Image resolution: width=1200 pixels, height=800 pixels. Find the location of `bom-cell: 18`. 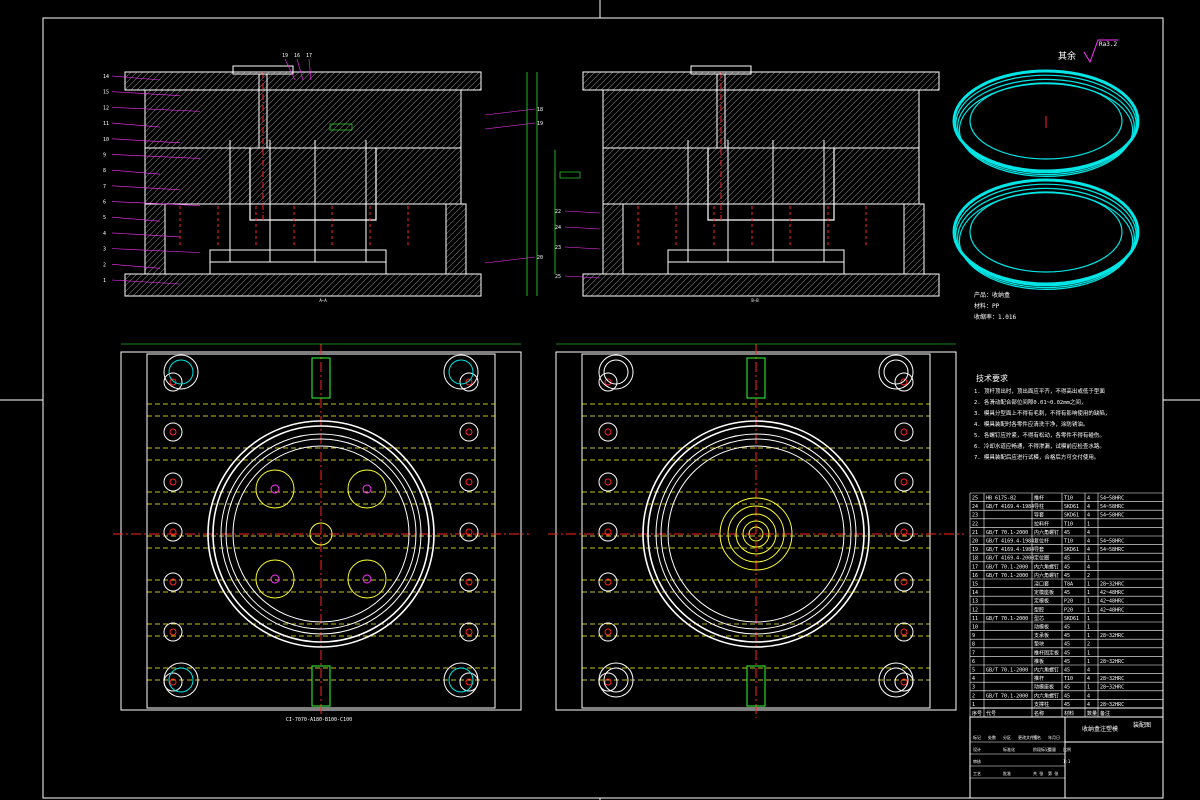

bom-cell: 18 is located at coordinates (975, 559).